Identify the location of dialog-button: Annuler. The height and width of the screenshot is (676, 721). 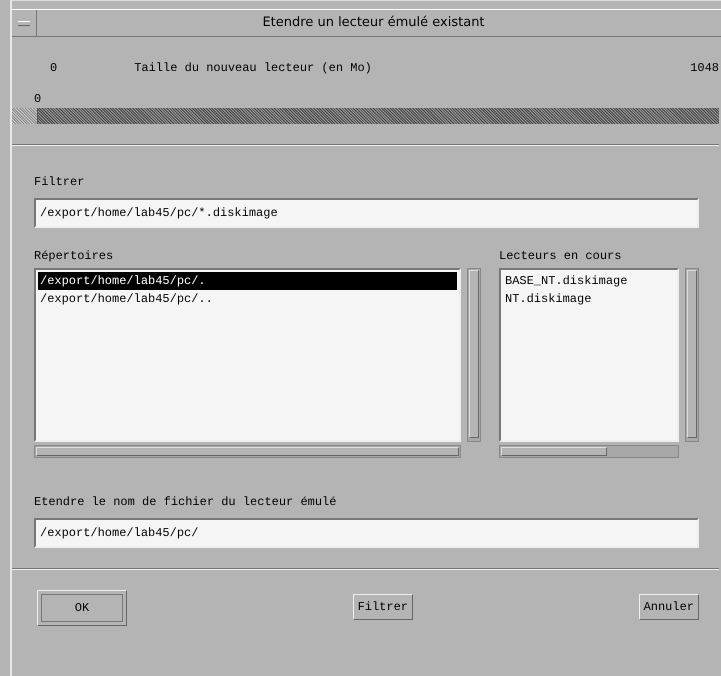
(668, 607).